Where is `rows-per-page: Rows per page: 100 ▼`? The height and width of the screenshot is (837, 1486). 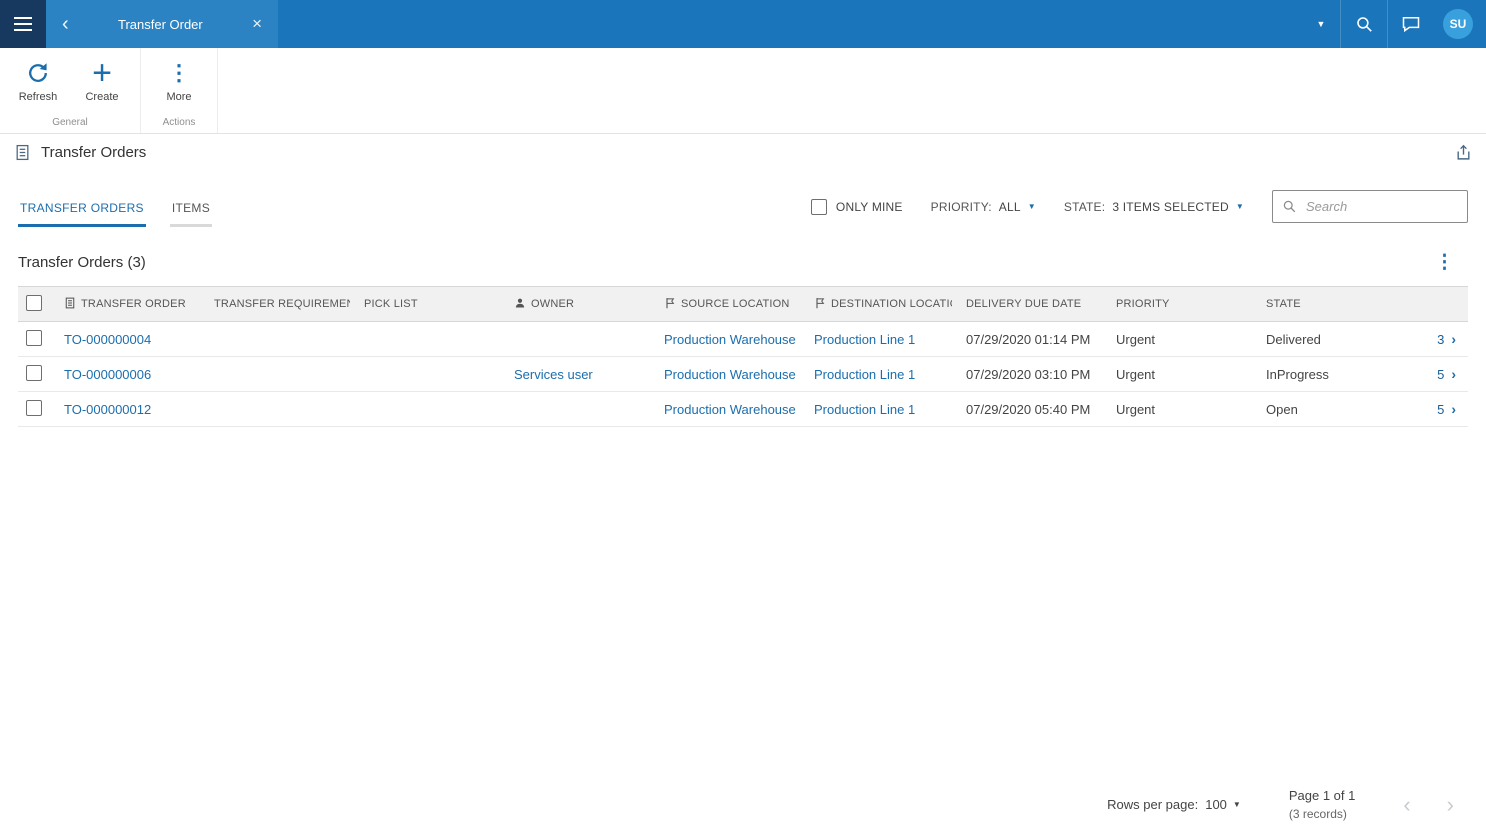 rows-per-page: Rows per page: 100 ▼ is located at coordinates (1174, 804).